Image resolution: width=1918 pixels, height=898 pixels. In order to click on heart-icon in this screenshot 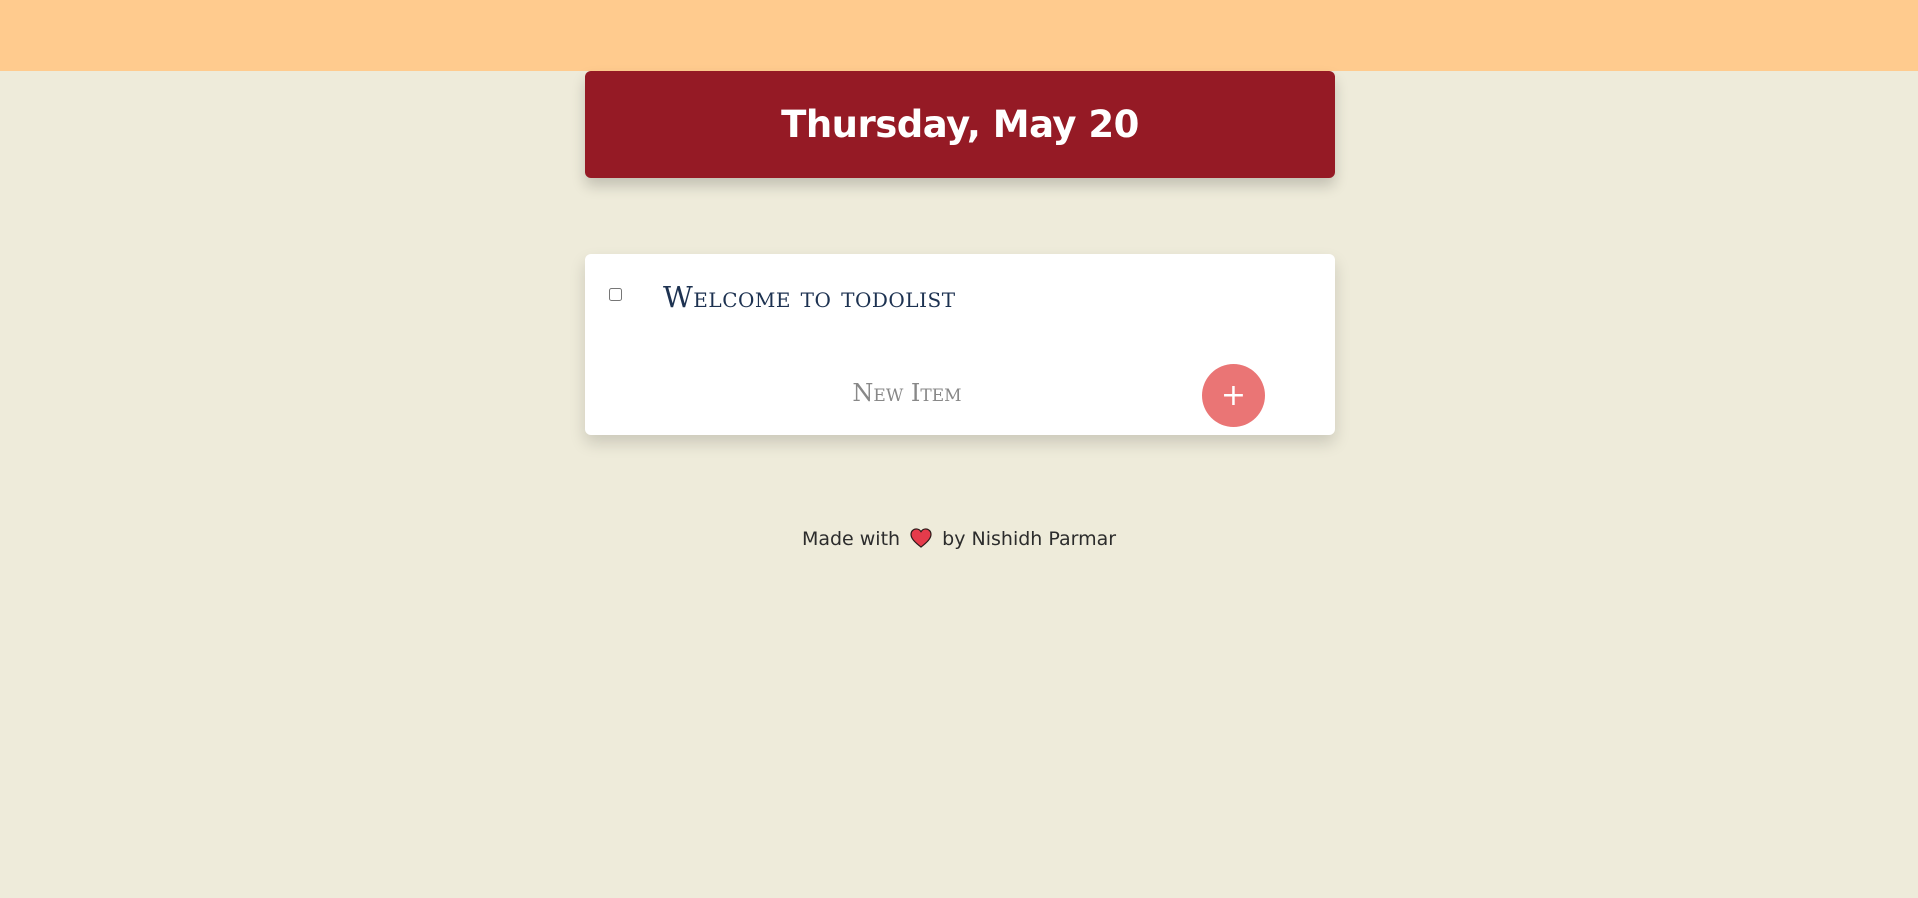, I will do `click(921, 540)`.